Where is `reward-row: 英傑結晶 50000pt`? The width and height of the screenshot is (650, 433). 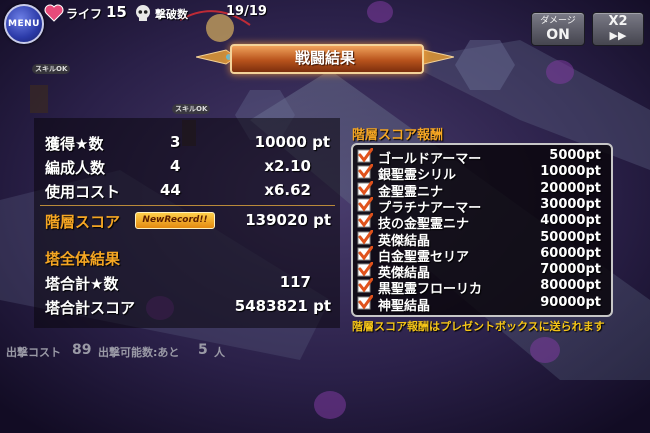
reward-row: 英傑結晶 50000pt is located at coordinates (481, 239).